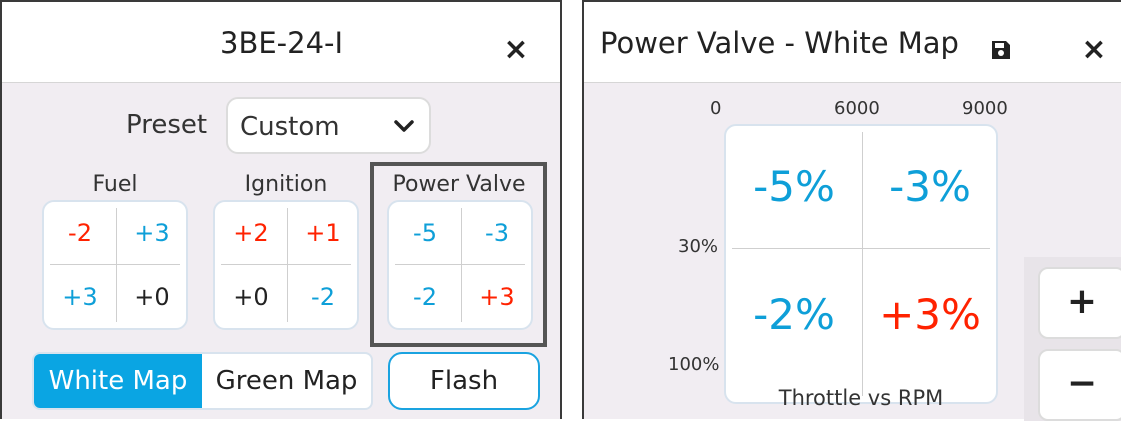 The image size is (1121, 421). I want to click on green-map-tab: Green Map, so click(286, 381).